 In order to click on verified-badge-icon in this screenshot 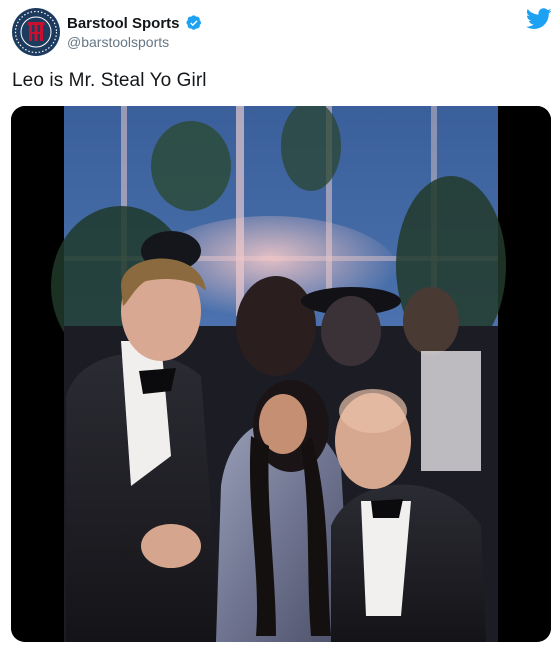, I will do `click(193, 23)`.